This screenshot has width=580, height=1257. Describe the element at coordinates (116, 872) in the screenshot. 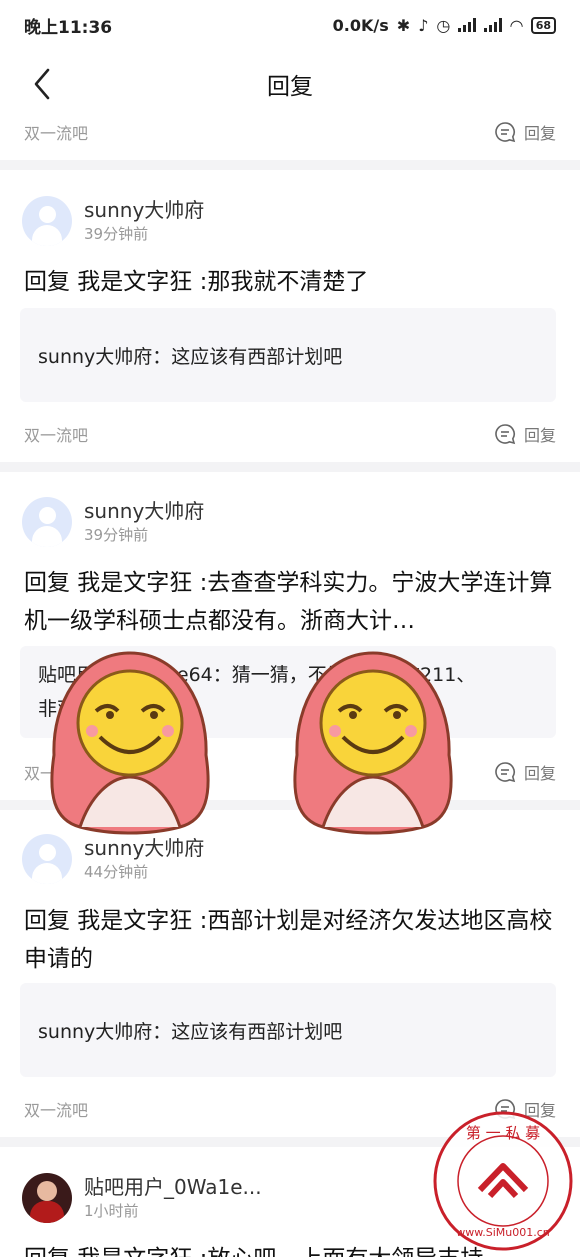

I see `post-time: 44分钟前` at that location.